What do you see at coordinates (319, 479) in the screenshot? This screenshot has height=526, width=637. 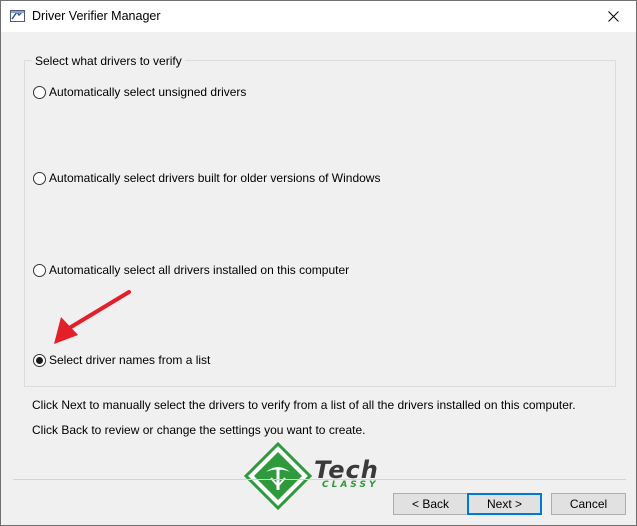 I see `footer-divider` at bounding box center [319, 479].